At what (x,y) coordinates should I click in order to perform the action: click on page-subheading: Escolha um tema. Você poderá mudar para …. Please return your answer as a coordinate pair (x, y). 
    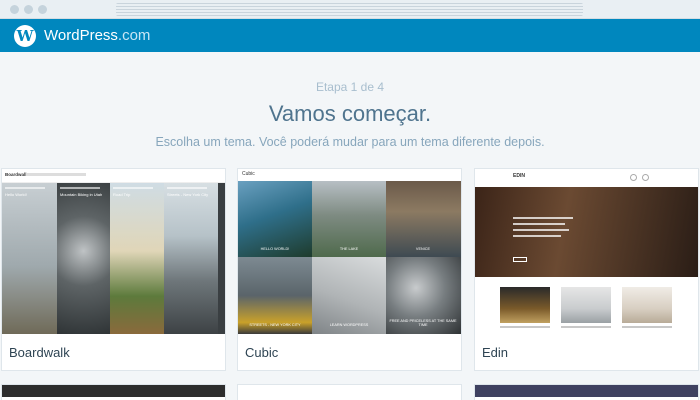
    Looking at the image, I should click on (350, 142).